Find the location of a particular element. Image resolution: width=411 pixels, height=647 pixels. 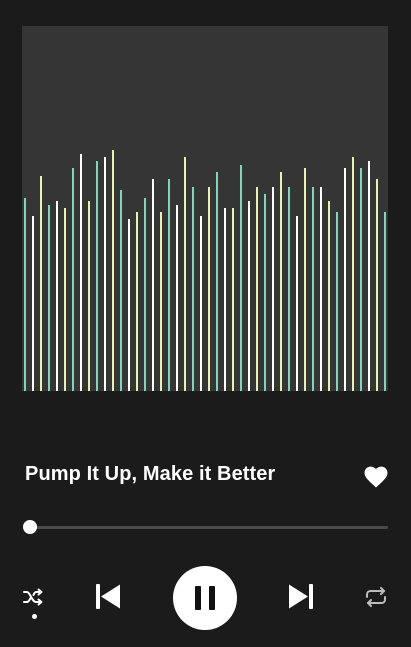

pause-icon is located at coordinates (205, 598).